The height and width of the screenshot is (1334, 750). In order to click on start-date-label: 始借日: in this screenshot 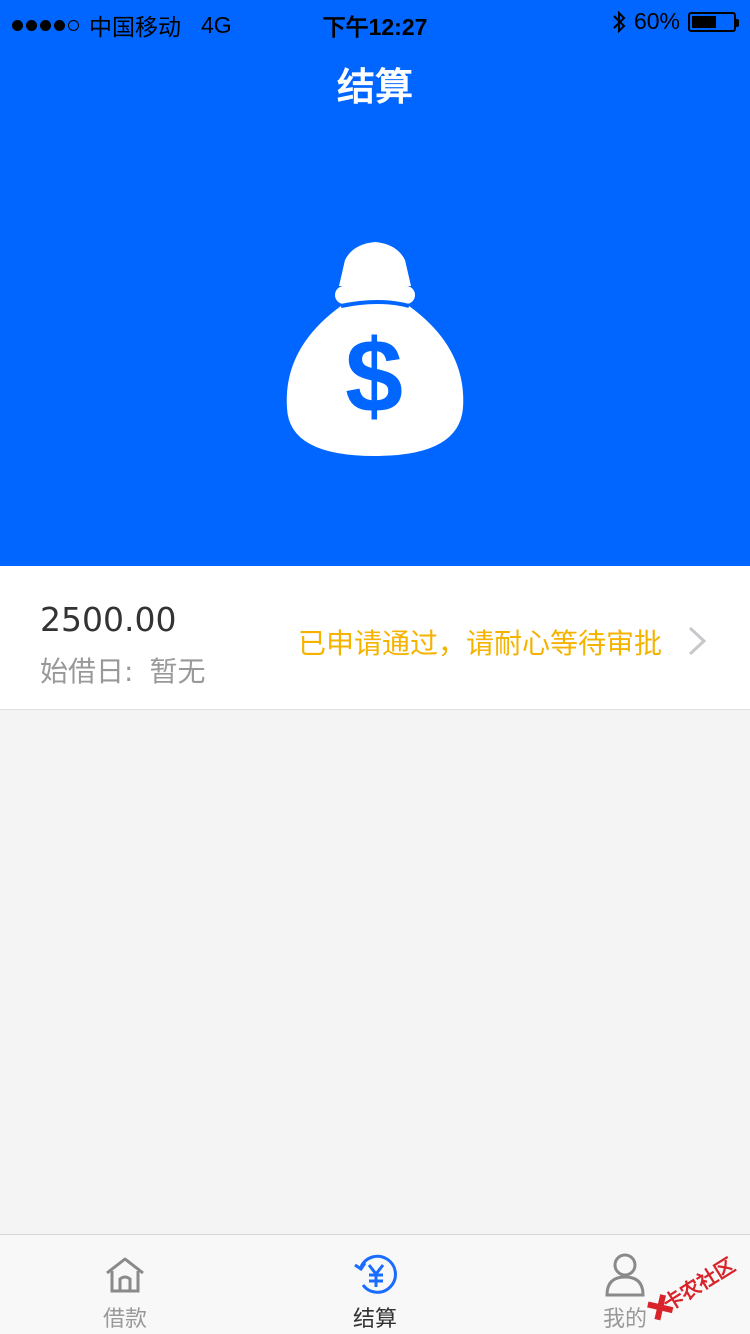, I will do `click(87, 671)`.